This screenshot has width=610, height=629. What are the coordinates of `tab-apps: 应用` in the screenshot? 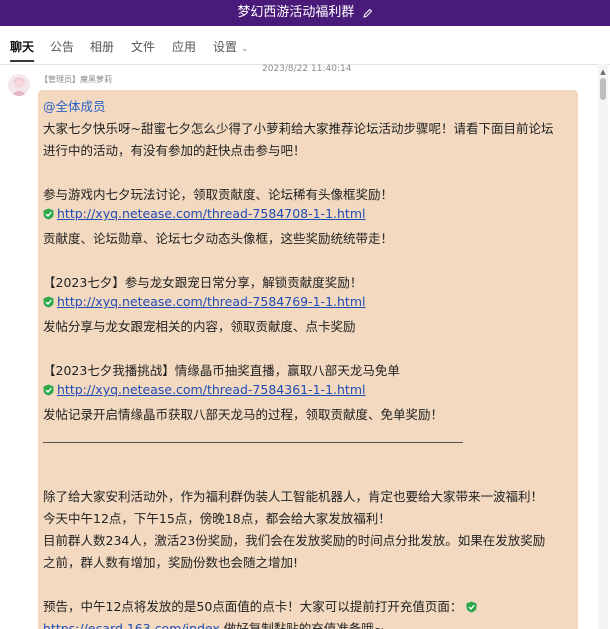 It's located at (184, 46).